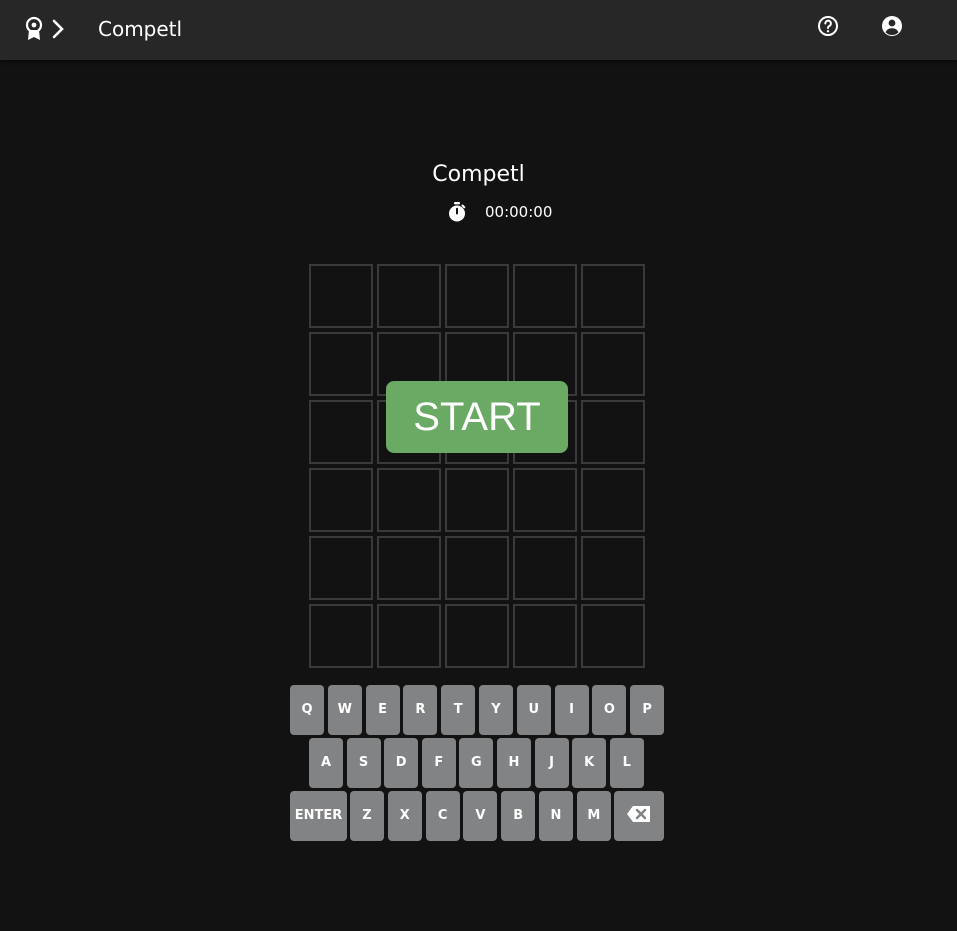  What do you see at coordinates (382, 710) in the screenshot?
I see `key-e: E` at bounding box center [382, 710].